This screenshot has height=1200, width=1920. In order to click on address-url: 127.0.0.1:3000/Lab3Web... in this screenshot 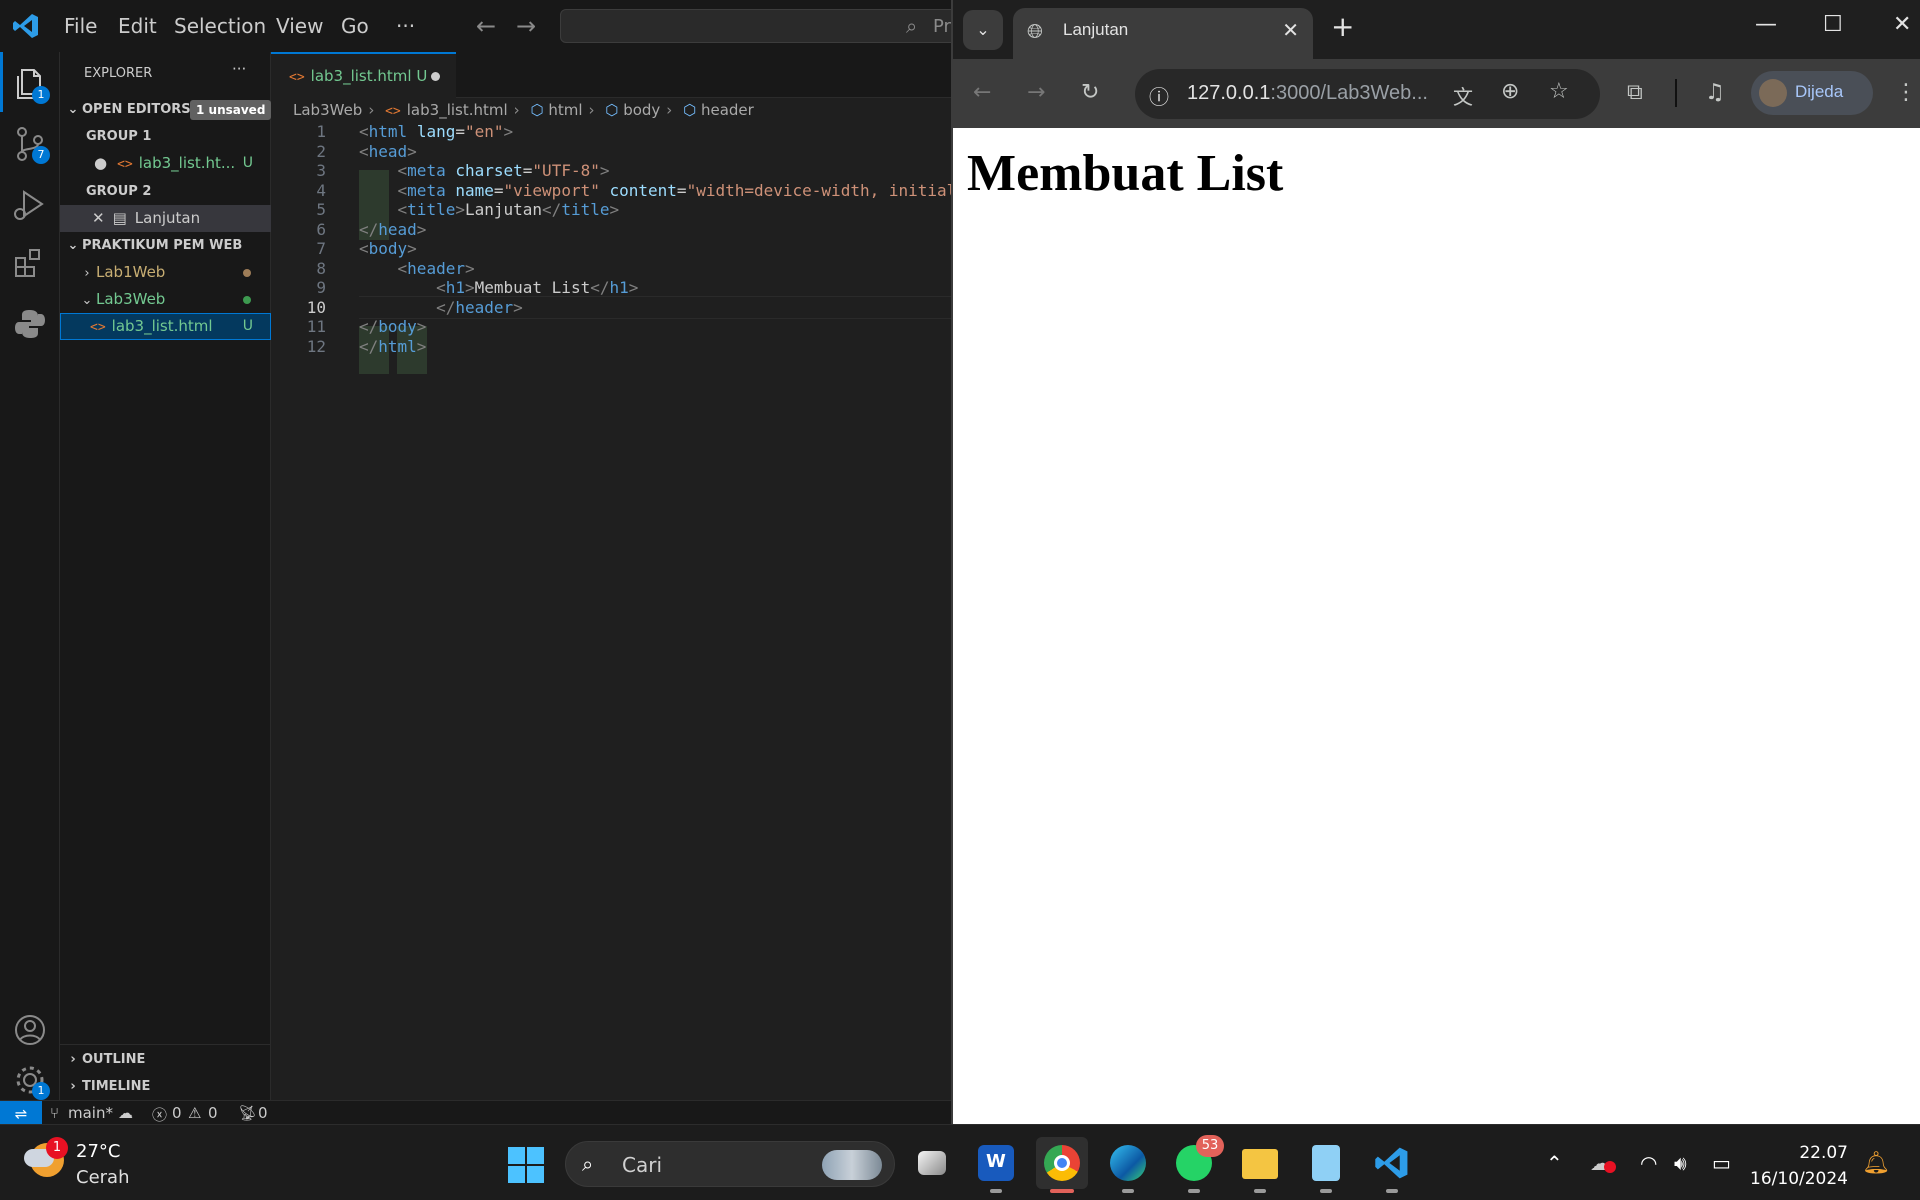, I will do `click(1307, 93)`.